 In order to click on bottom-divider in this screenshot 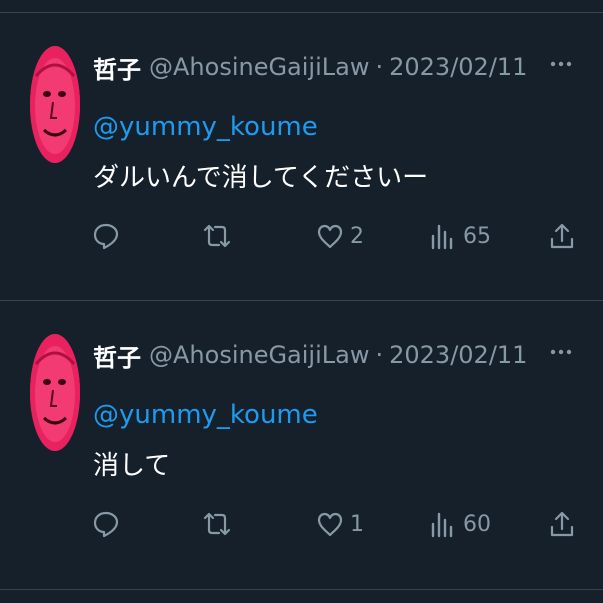, I will do `click(301, 589)`.